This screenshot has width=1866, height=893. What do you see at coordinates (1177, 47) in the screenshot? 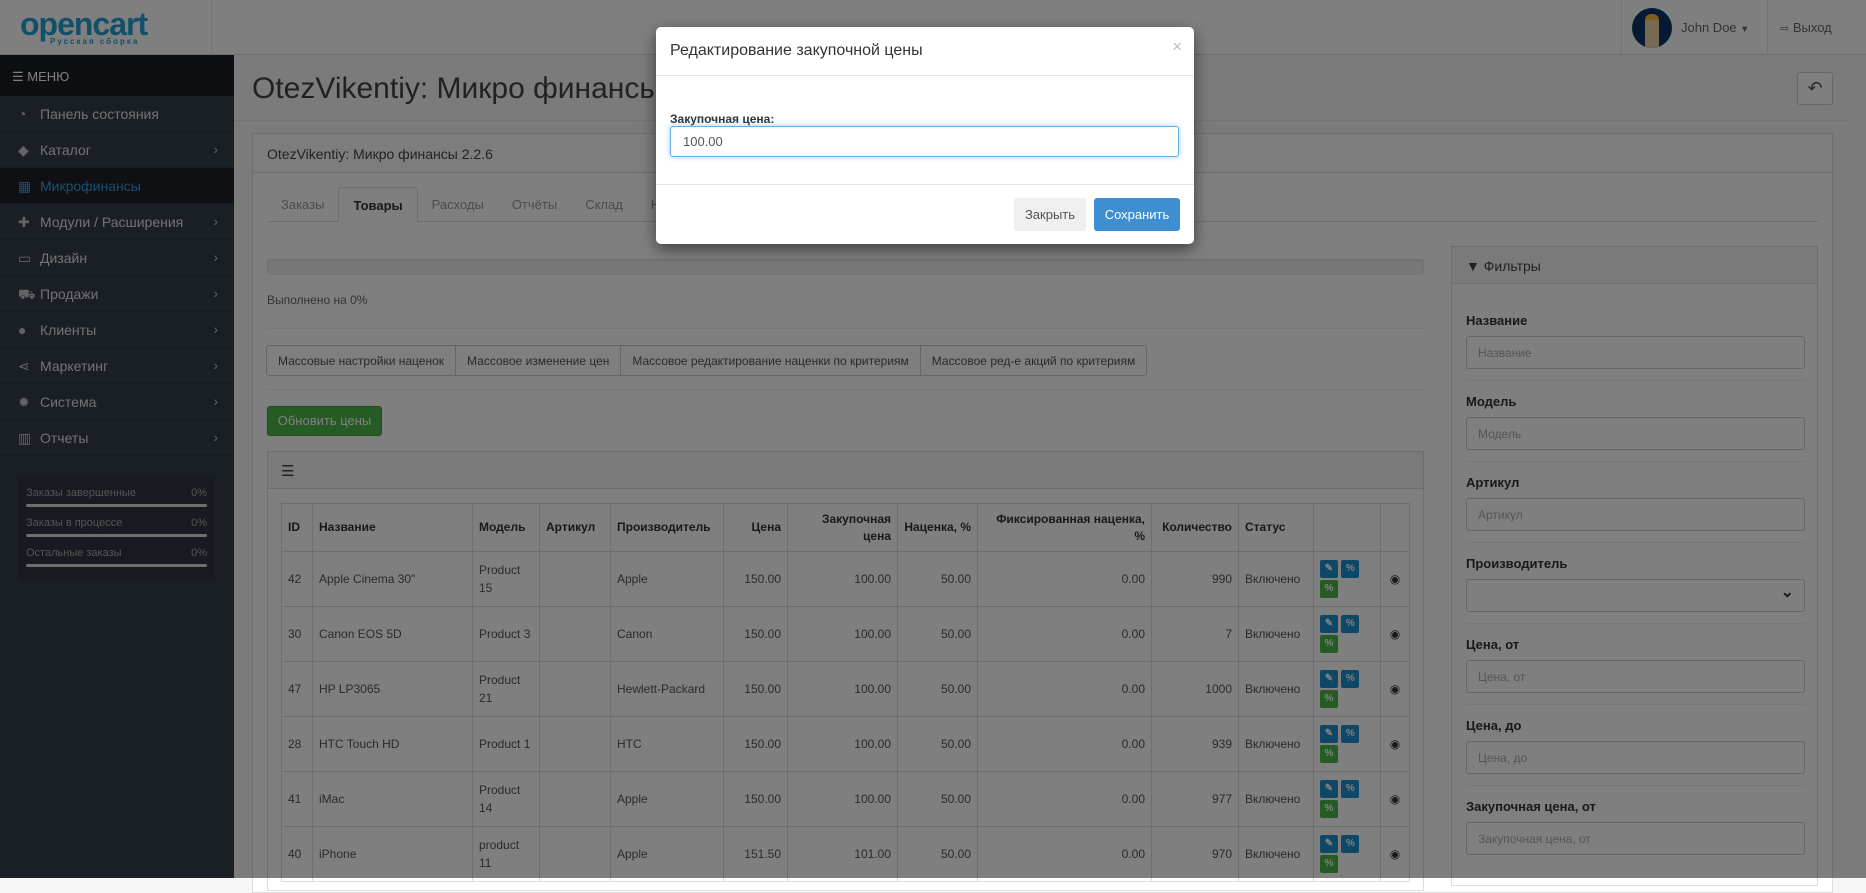
I see `close-icon: ×` at bounding box center [1177, 47].